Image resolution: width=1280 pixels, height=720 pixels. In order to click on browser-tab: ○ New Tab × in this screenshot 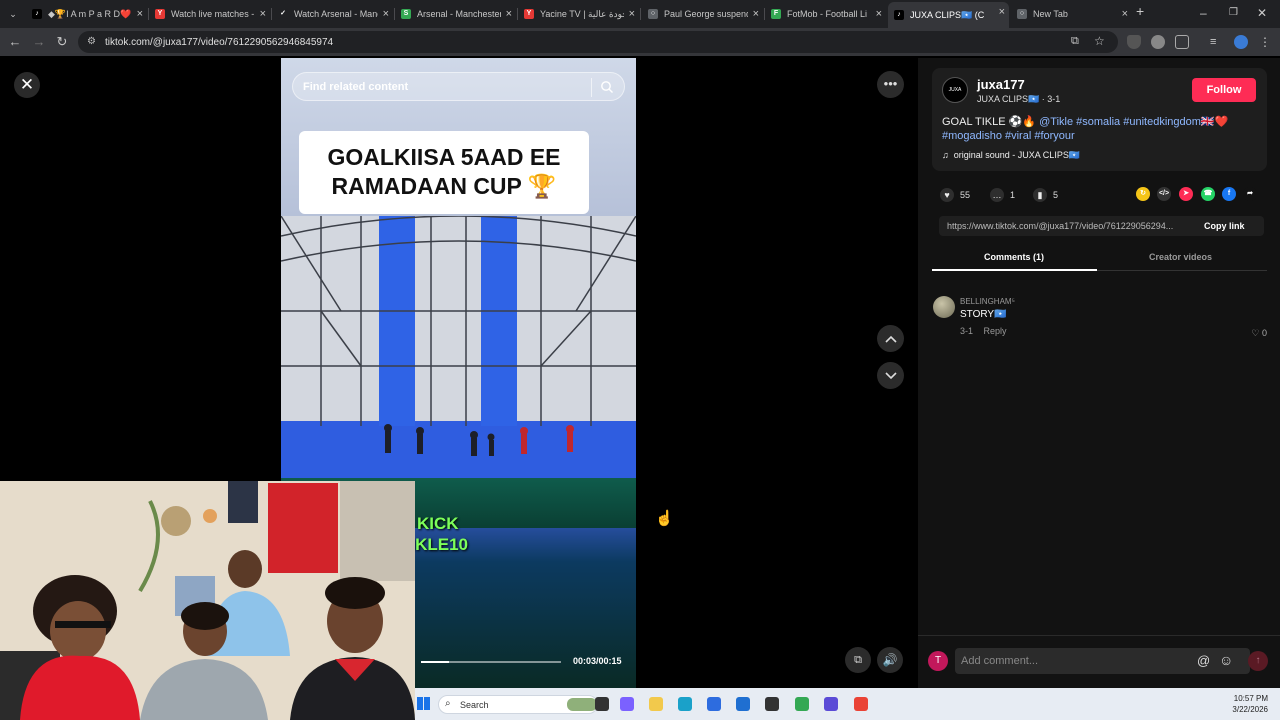, I will do `click(1071, 14)`.